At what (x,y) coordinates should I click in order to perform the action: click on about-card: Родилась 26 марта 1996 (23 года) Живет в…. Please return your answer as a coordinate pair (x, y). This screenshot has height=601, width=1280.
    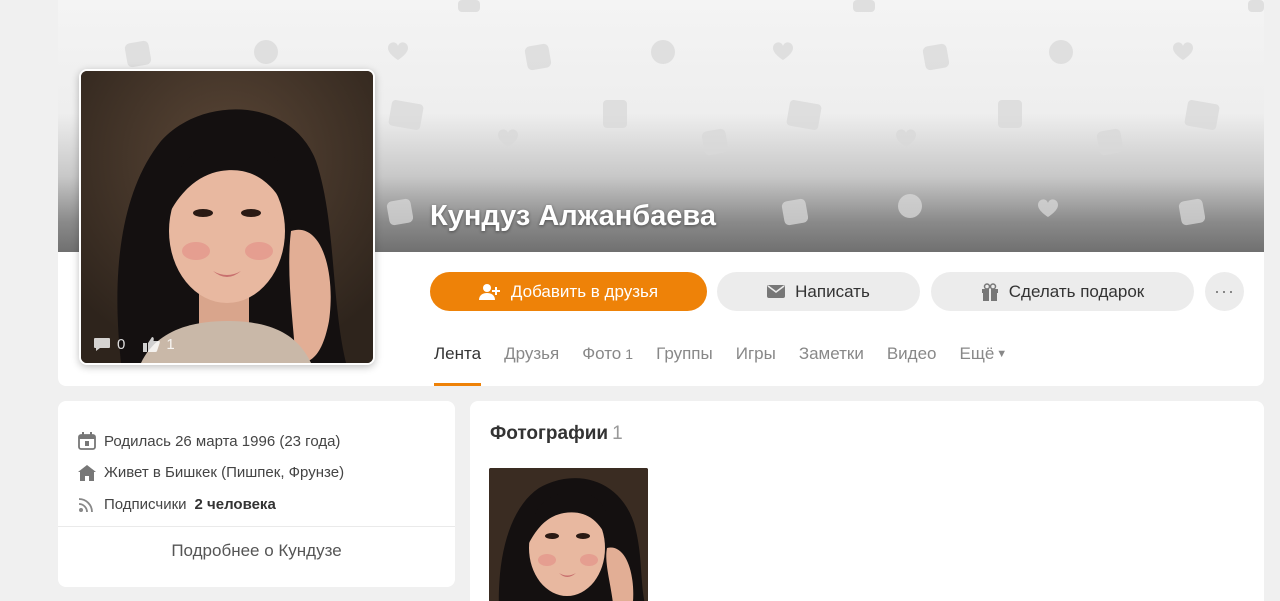
    Looking at the image, I should click on (256, 494).